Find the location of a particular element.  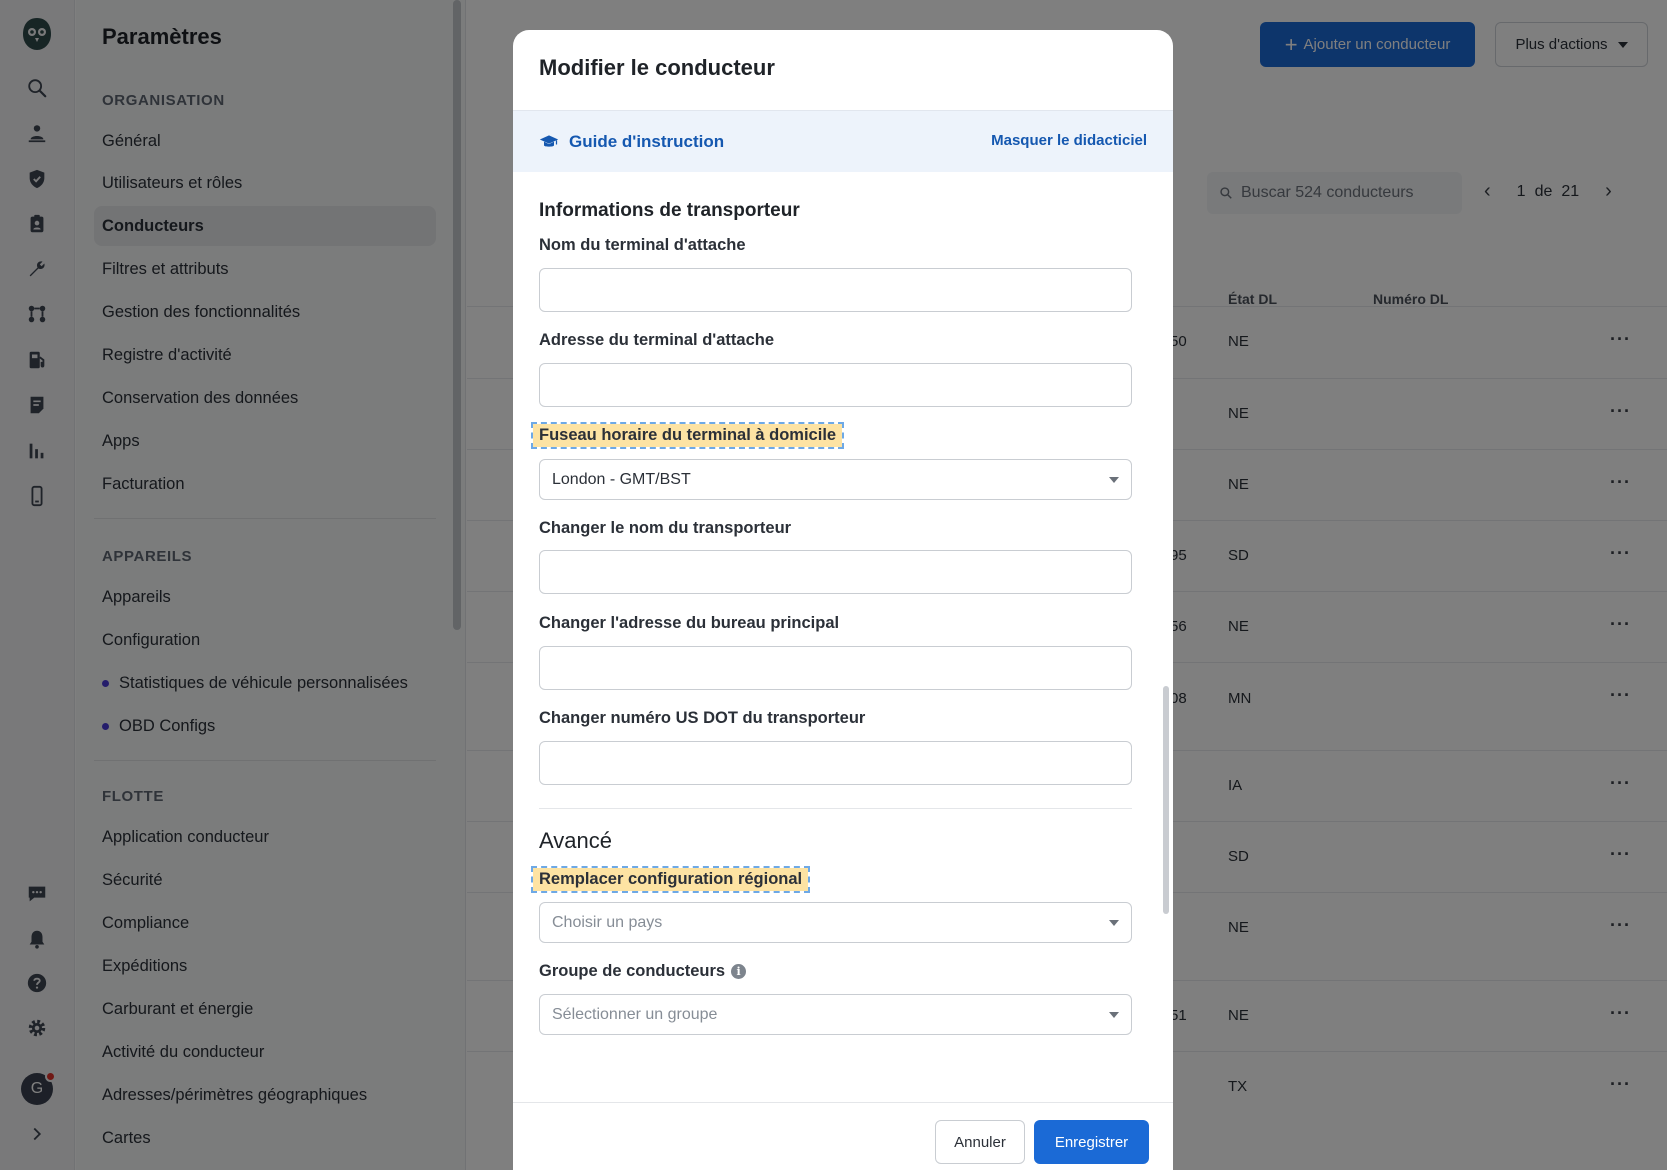

us-dot-label: Changer numéro US DOT du transporteur is located at coordinates (702, 718).